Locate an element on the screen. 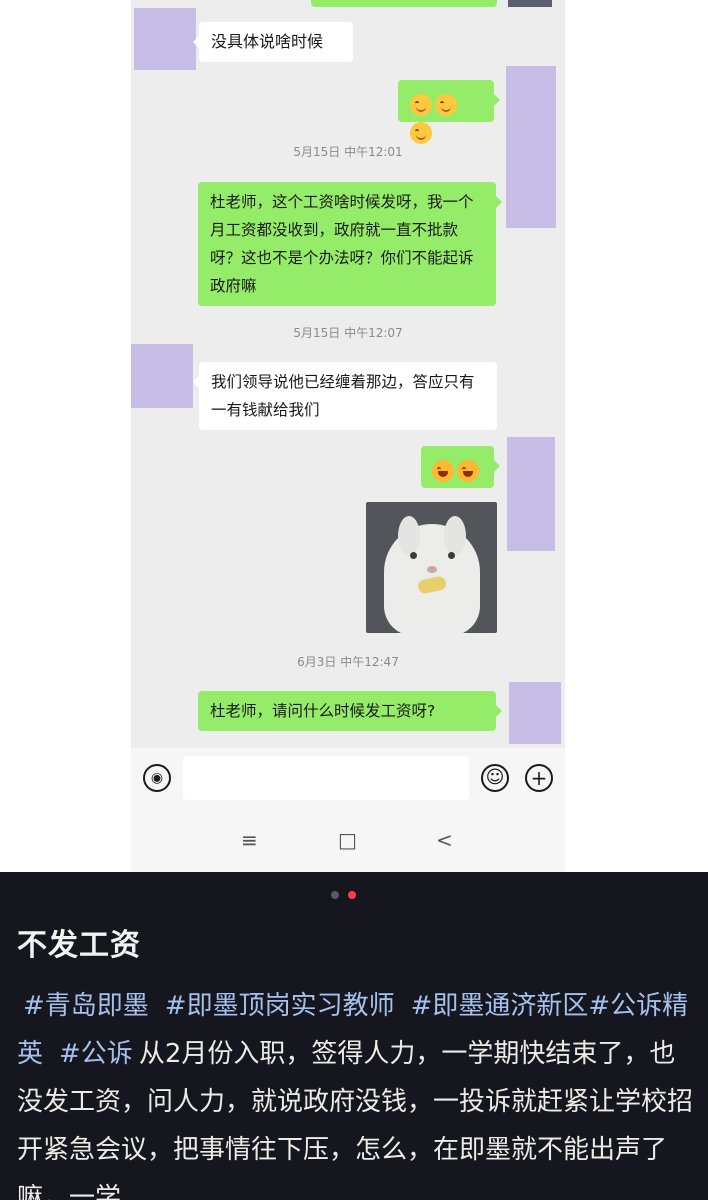 The width and height of the screenshot is (708, 1200). message-timestamp: 6月3日 中午12:47 is located at coordinates (348, 662).